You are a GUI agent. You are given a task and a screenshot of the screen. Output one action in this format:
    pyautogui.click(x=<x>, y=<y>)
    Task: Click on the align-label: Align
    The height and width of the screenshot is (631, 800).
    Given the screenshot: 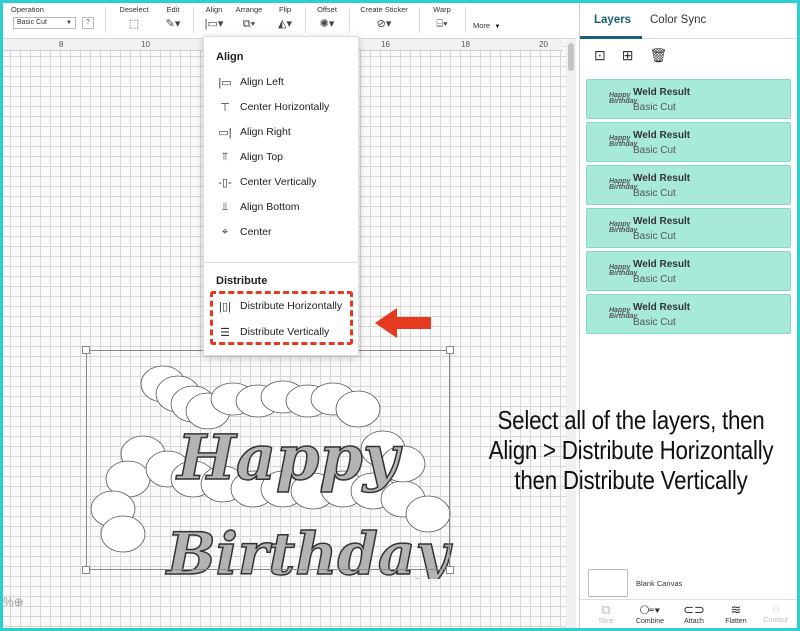 What is the action you would take?
    pyautogui.click(x=214, y=9)
    